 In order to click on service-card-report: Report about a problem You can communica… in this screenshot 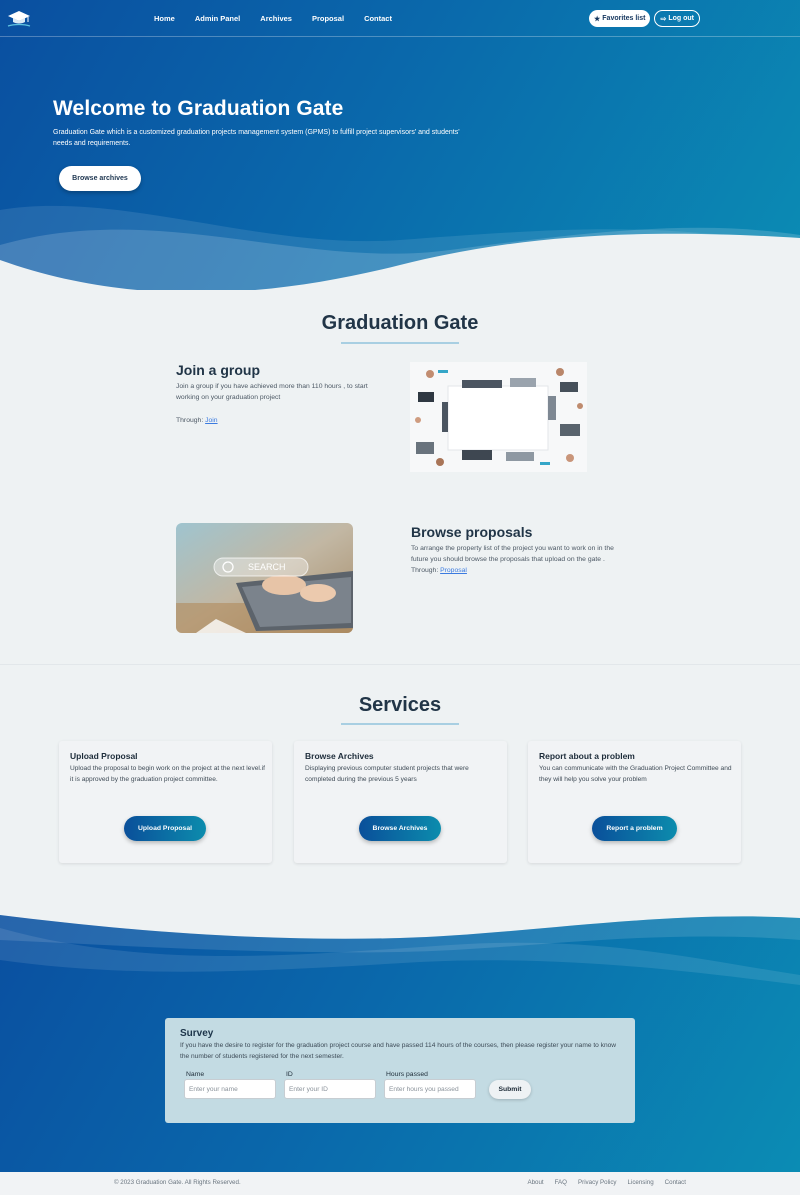, I will do `click(634, 802)`.